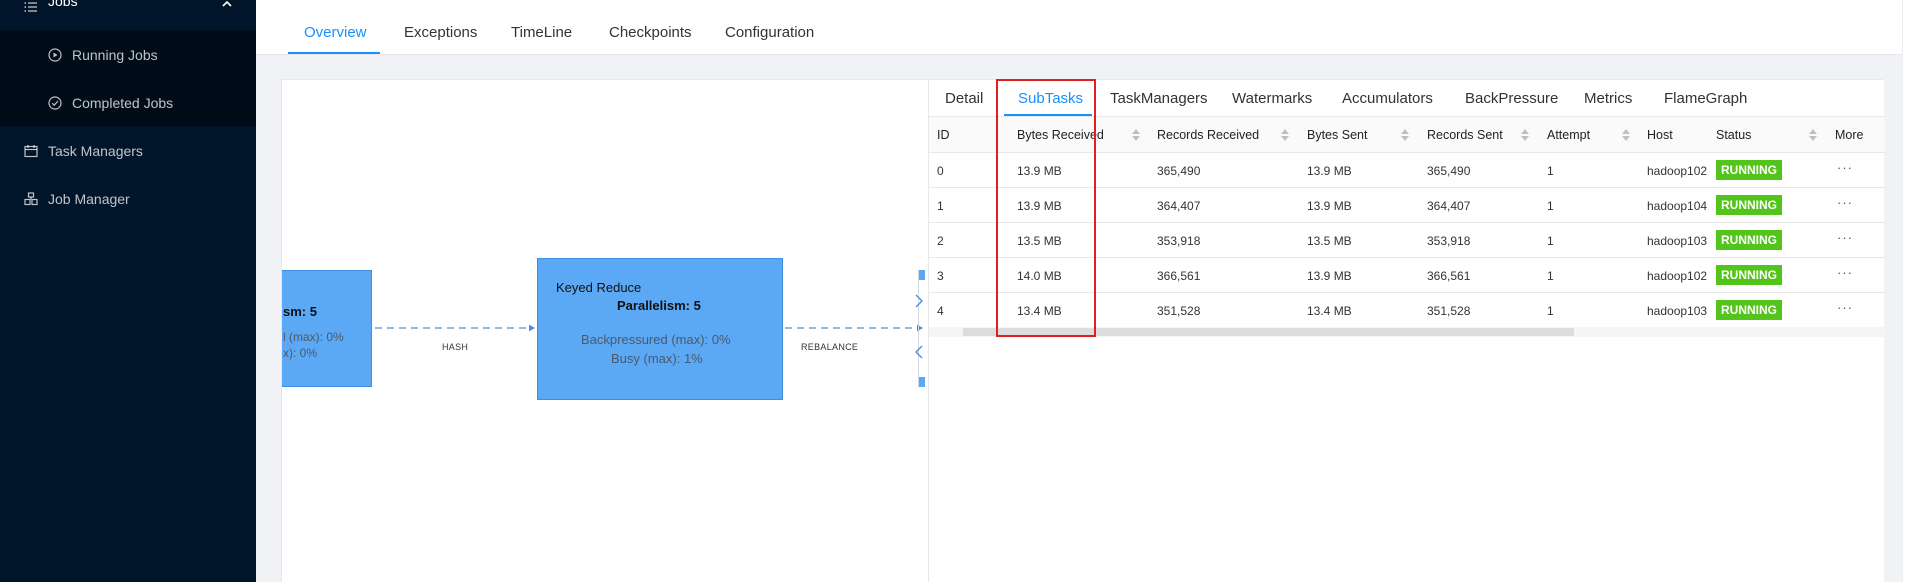 Image resolution: width=1919 pixels, height=582 pixels. Describe the element at coordinates (1329, 241) in the screenshot. I see `cell-bytes-sent: 13.5 MB` at that location.